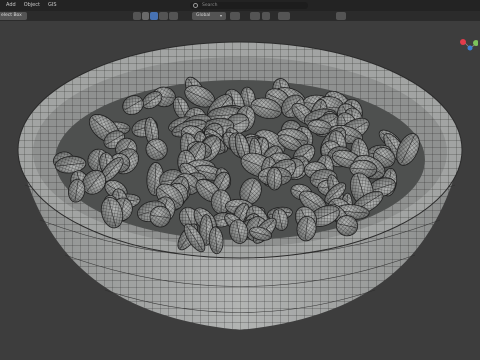  What do you see at coordinates (255, 16) in the screenshot?
I see `snap-icon` at bounding box center [255, 16].